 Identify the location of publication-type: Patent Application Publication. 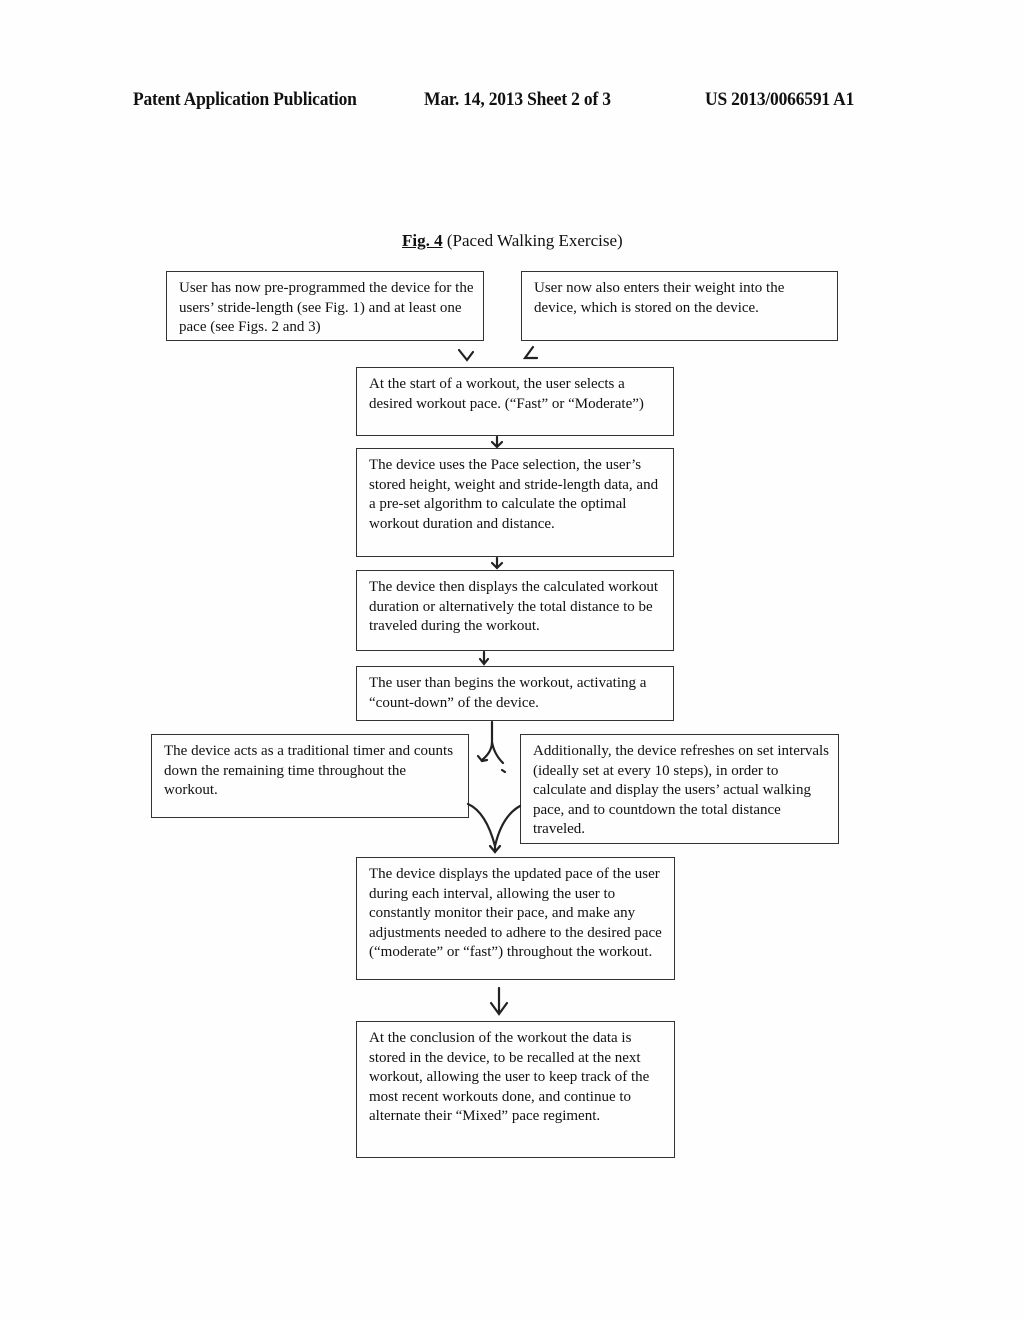
(245, 99).